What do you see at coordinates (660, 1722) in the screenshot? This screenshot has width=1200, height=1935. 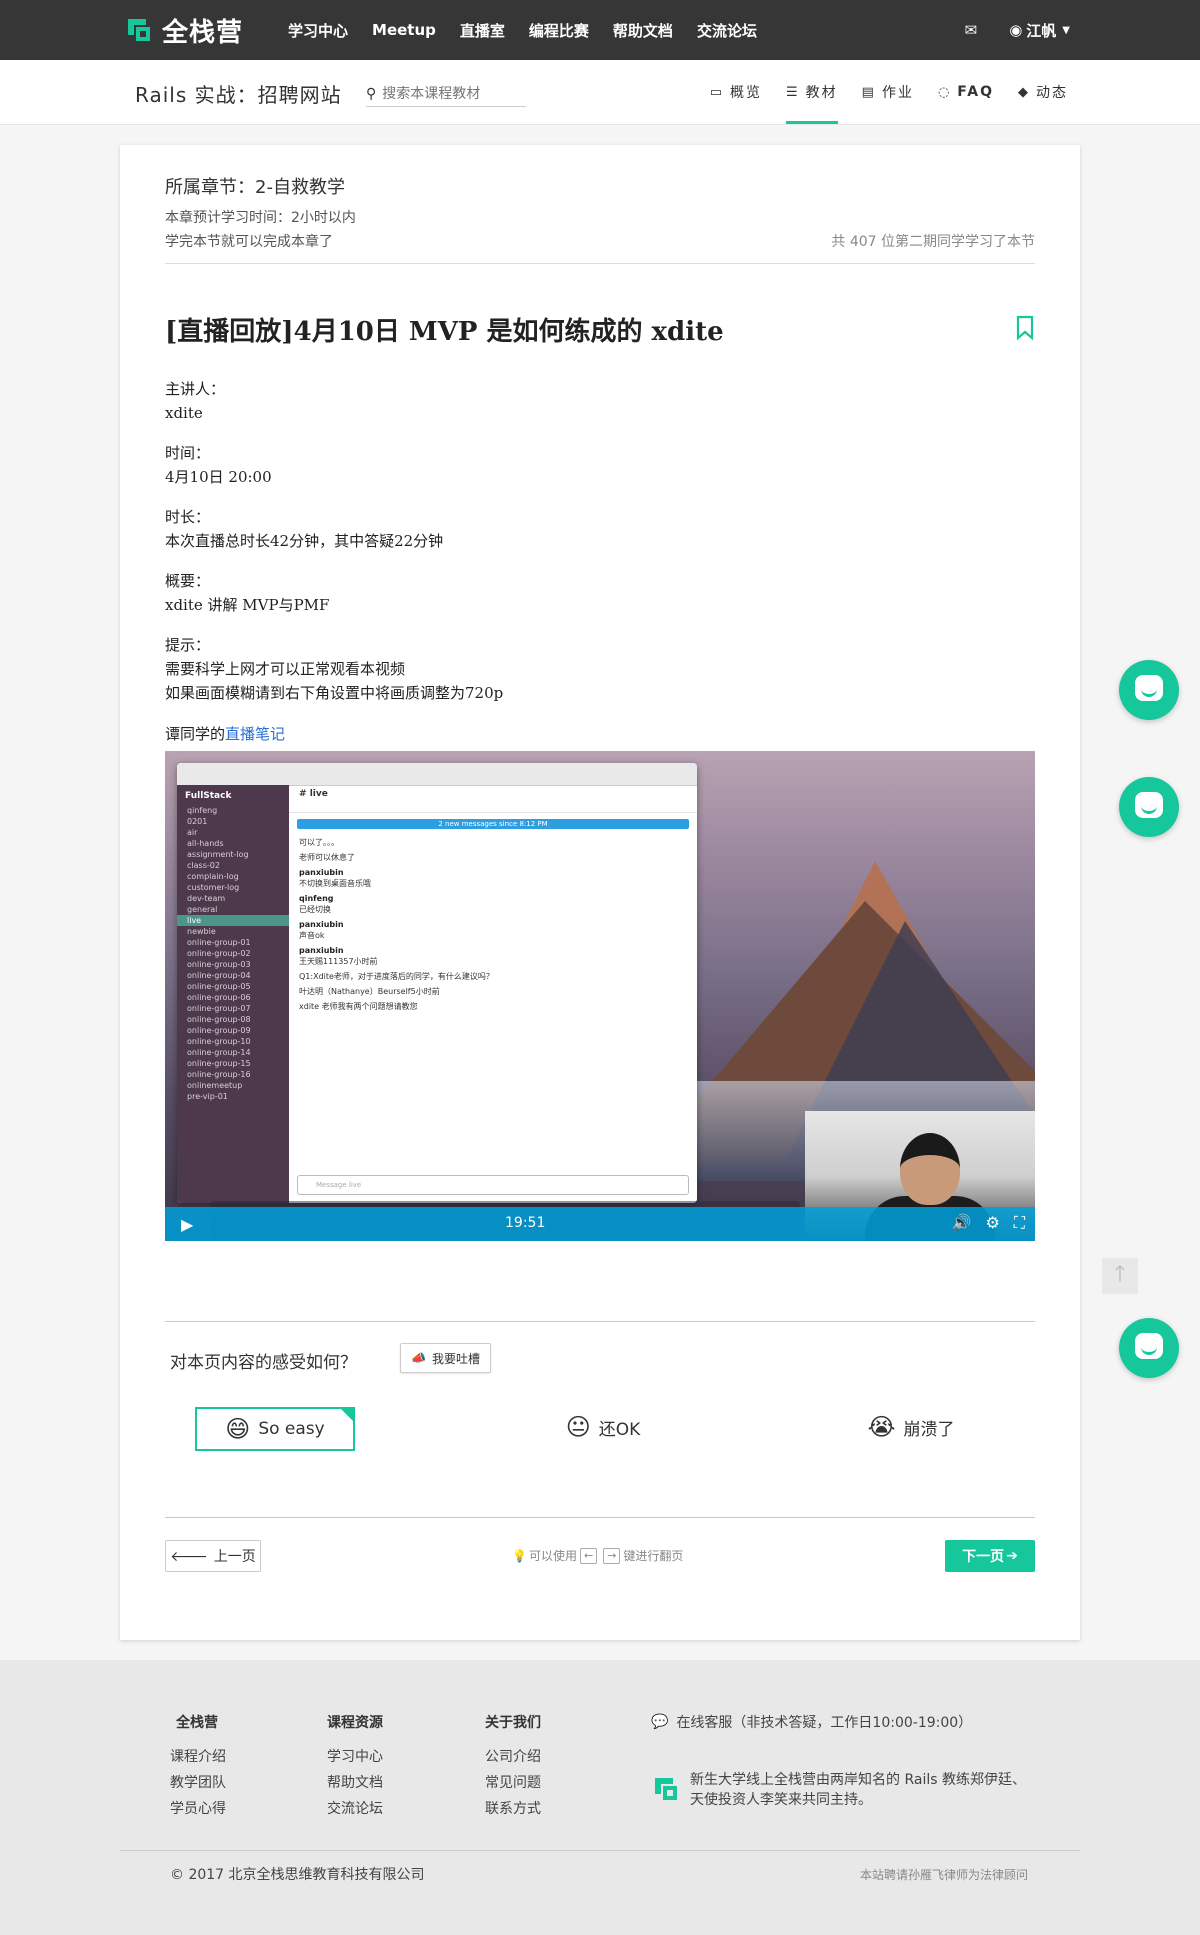 I see `chat-icon: 💬` at bounding box center [660, 1722].